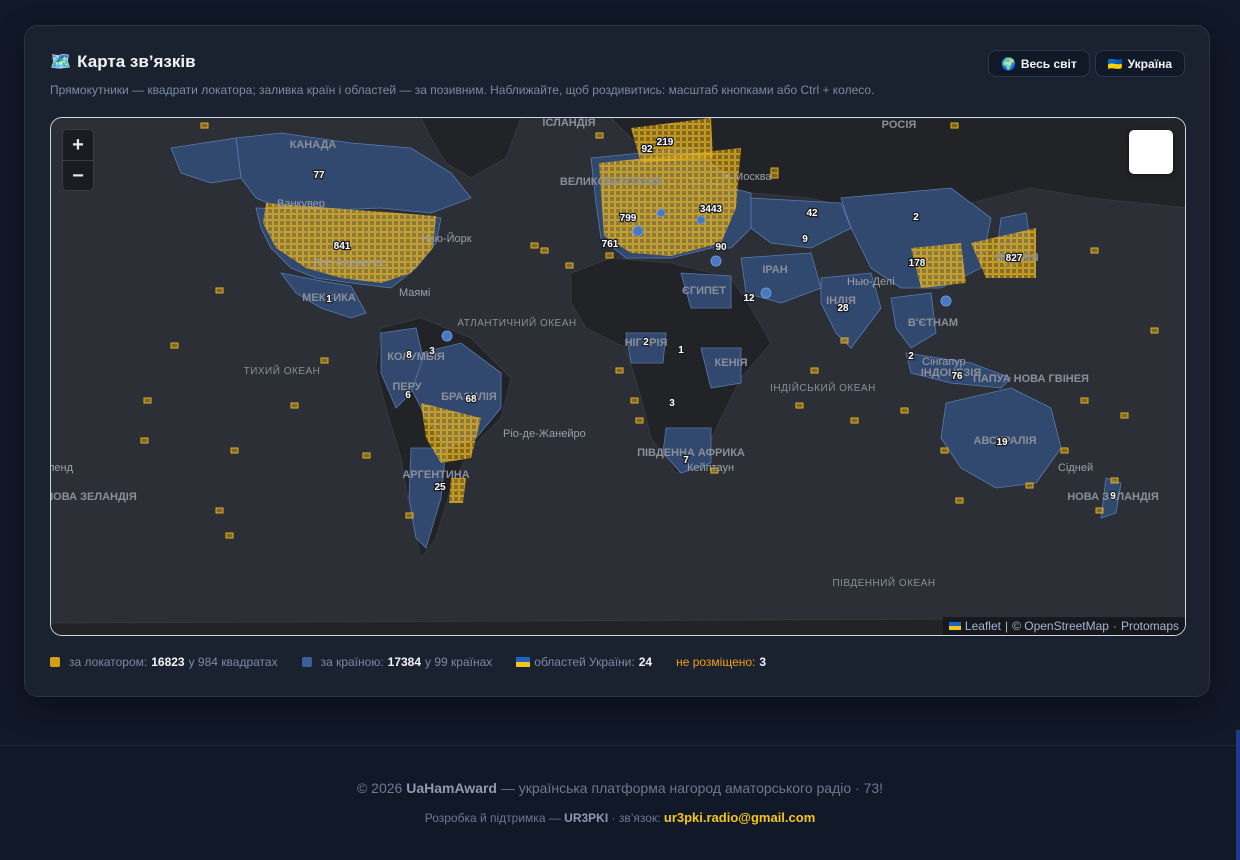  Describe the element at coordinates (62, 468) in the screenshot. I see `city-label-auckland: Окленд` at that location.